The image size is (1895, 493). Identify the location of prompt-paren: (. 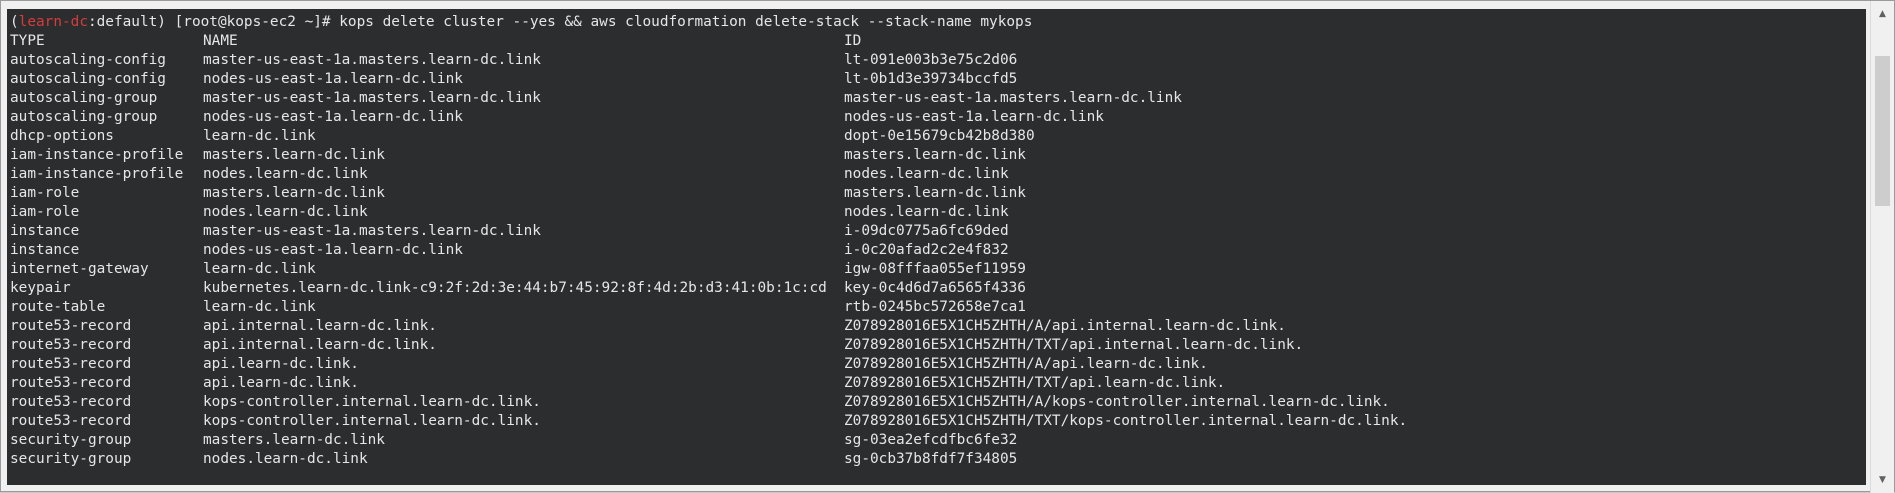
(14, 22).